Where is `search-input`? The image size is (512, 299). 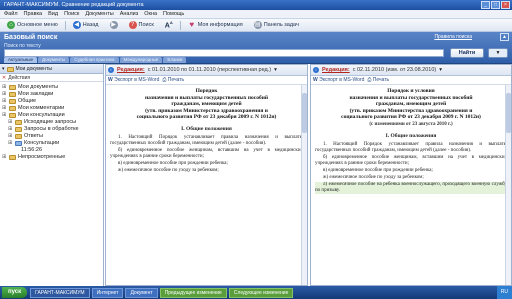
search-input is located at coordinates (224, 53).